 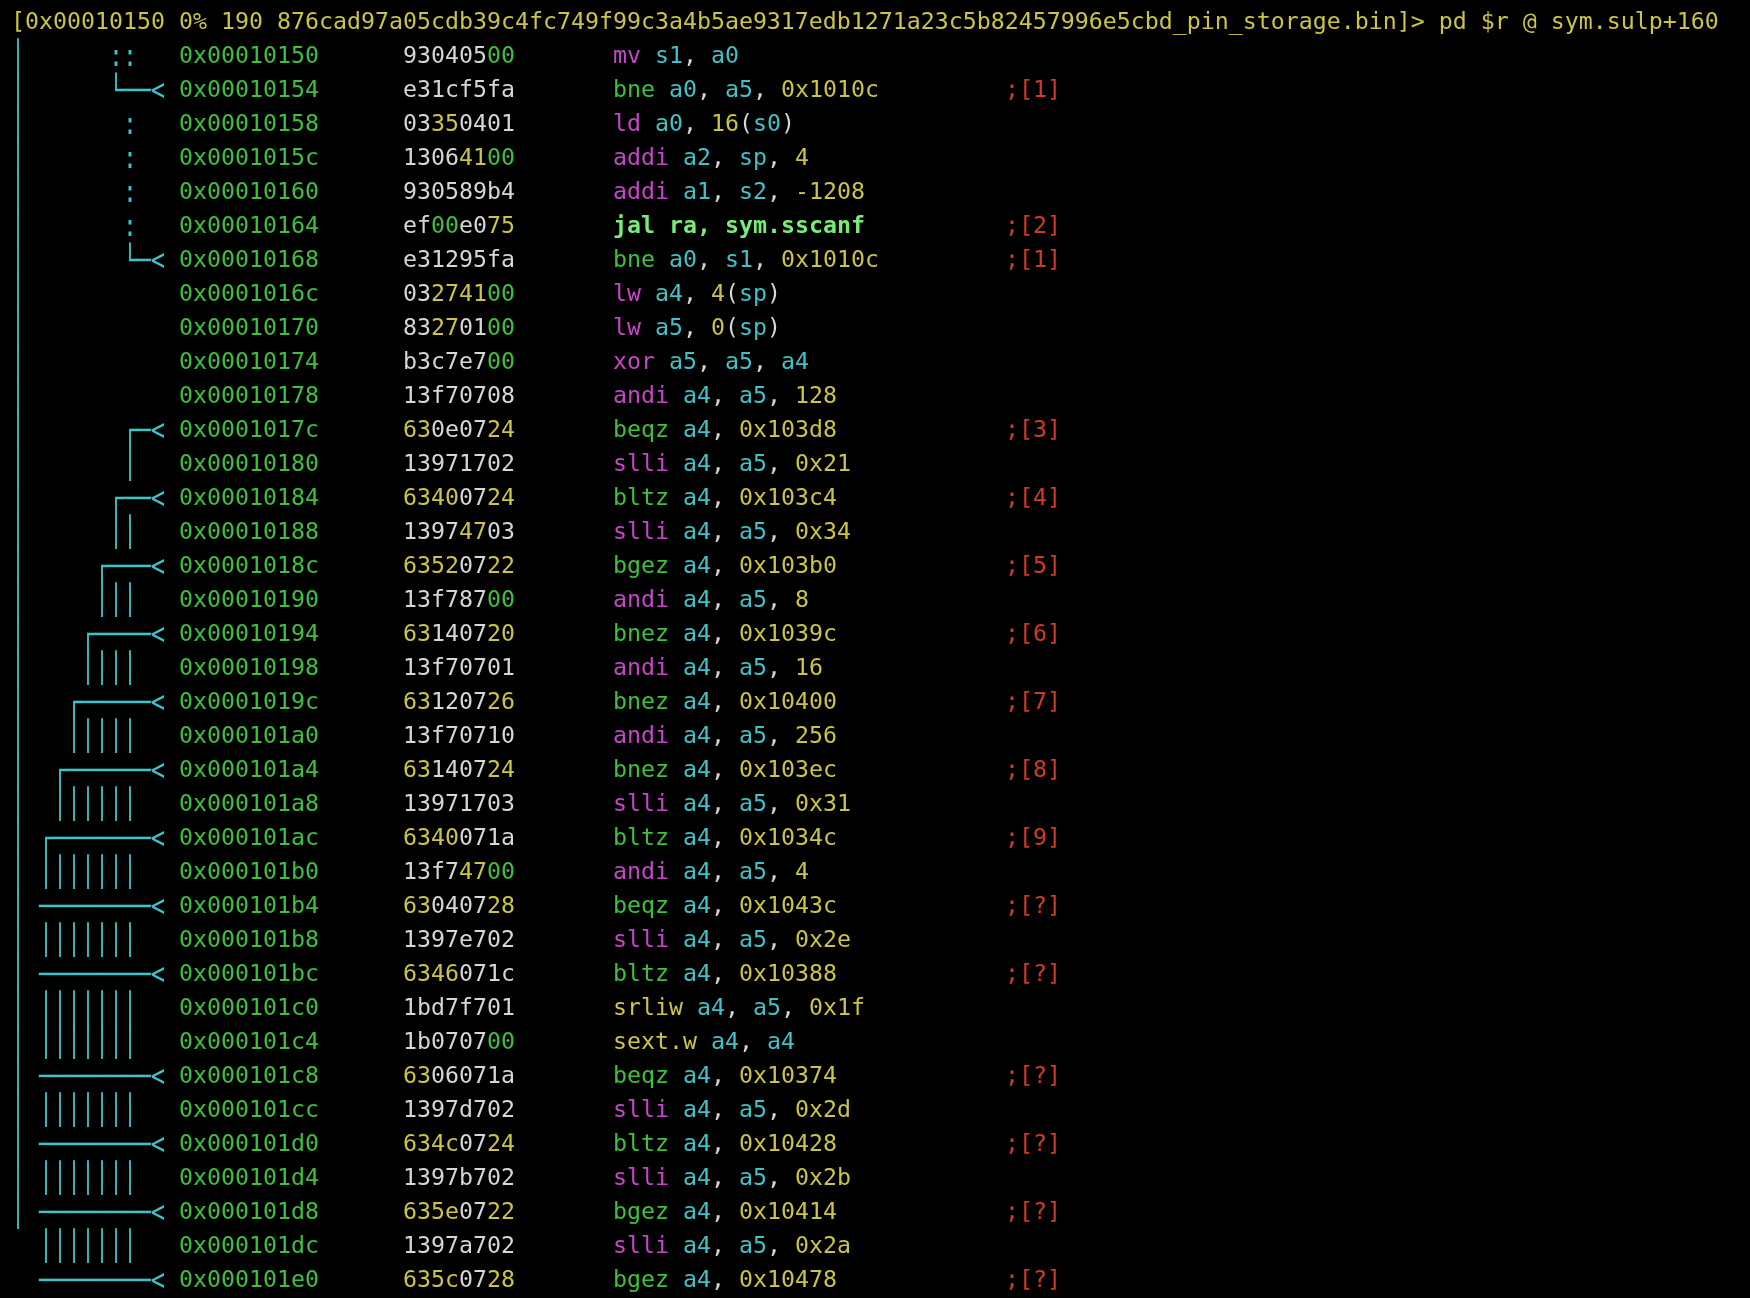 What do you see at coordinates (732, 939) in the screenshot?
I see `instruction-text: slli a4, a5, 0x2e` at bounding box center [732, 939].